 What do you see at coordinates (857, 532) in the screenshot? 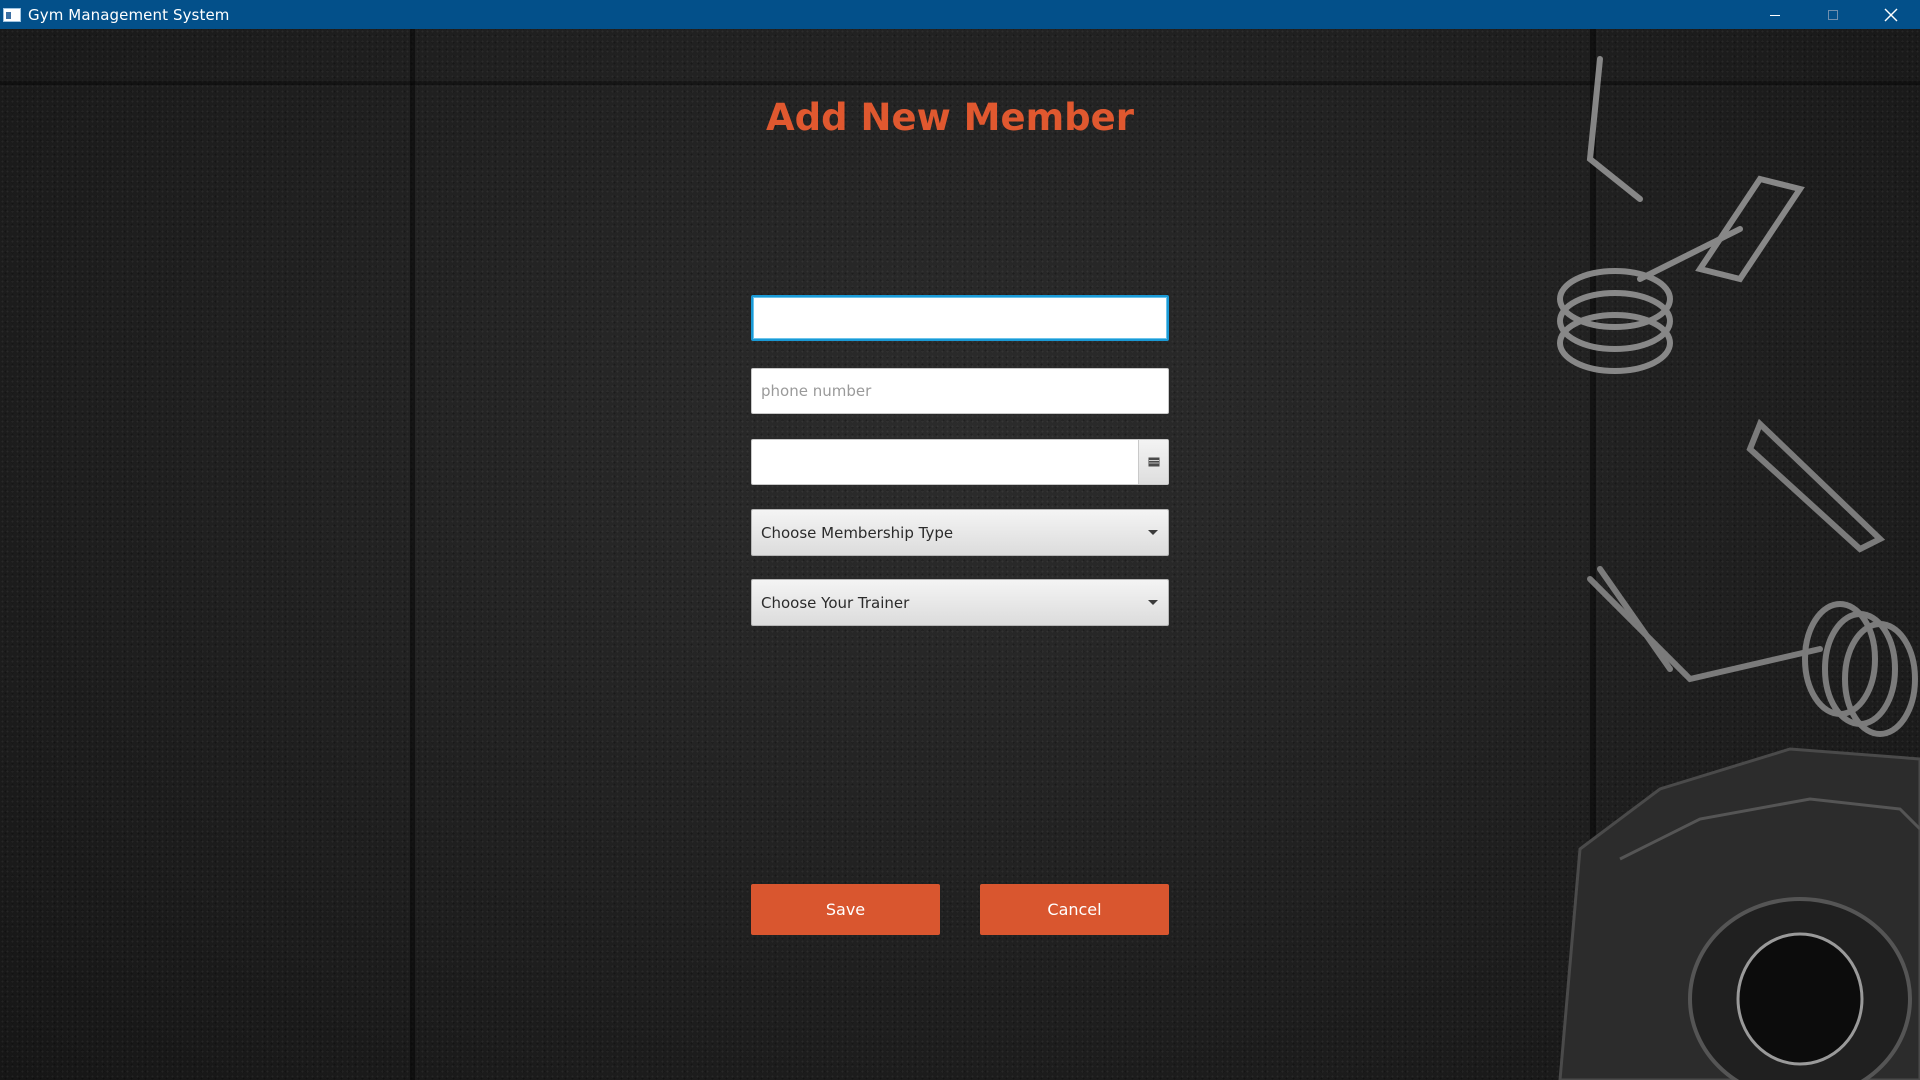
I see `membership-type-value: Choose Membership Type` at bounding box center [857, 532].